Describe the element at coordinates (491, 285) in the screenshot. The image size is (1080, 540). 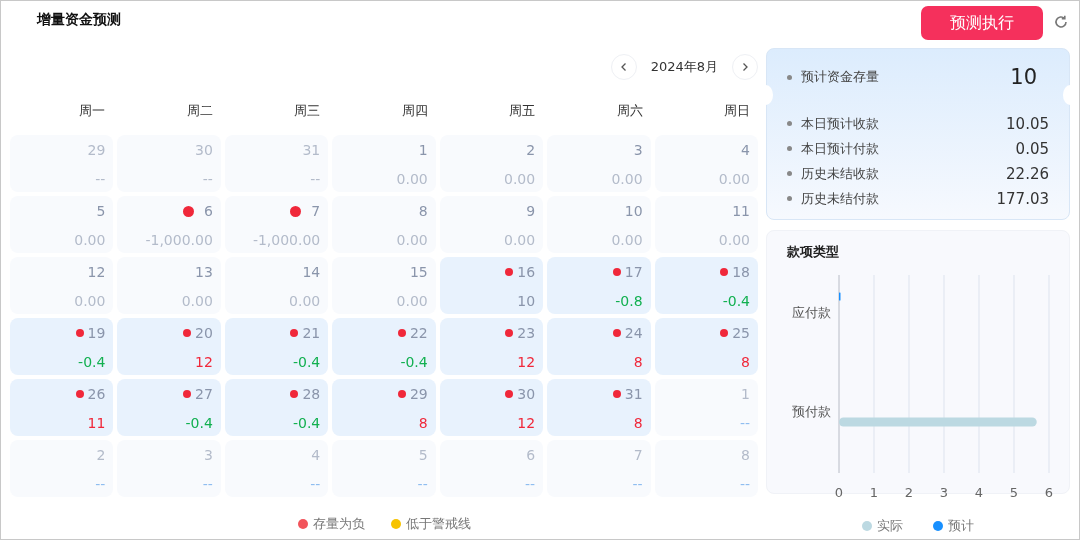
I see `calendar-day: 16 10` at that location.